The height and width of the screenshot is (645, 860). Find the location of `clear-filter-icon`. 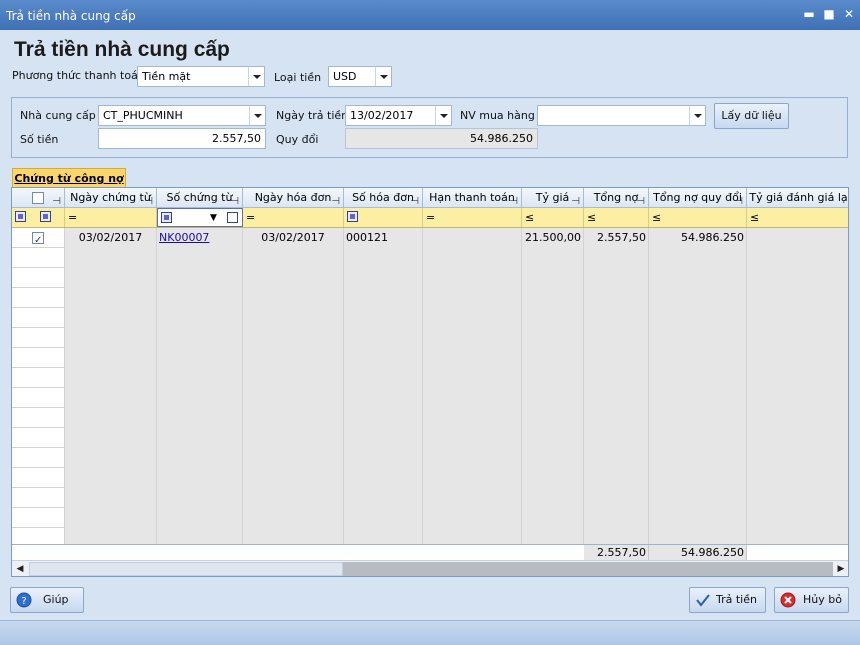

clear-filter-icon is located at coordinates (232, 217).